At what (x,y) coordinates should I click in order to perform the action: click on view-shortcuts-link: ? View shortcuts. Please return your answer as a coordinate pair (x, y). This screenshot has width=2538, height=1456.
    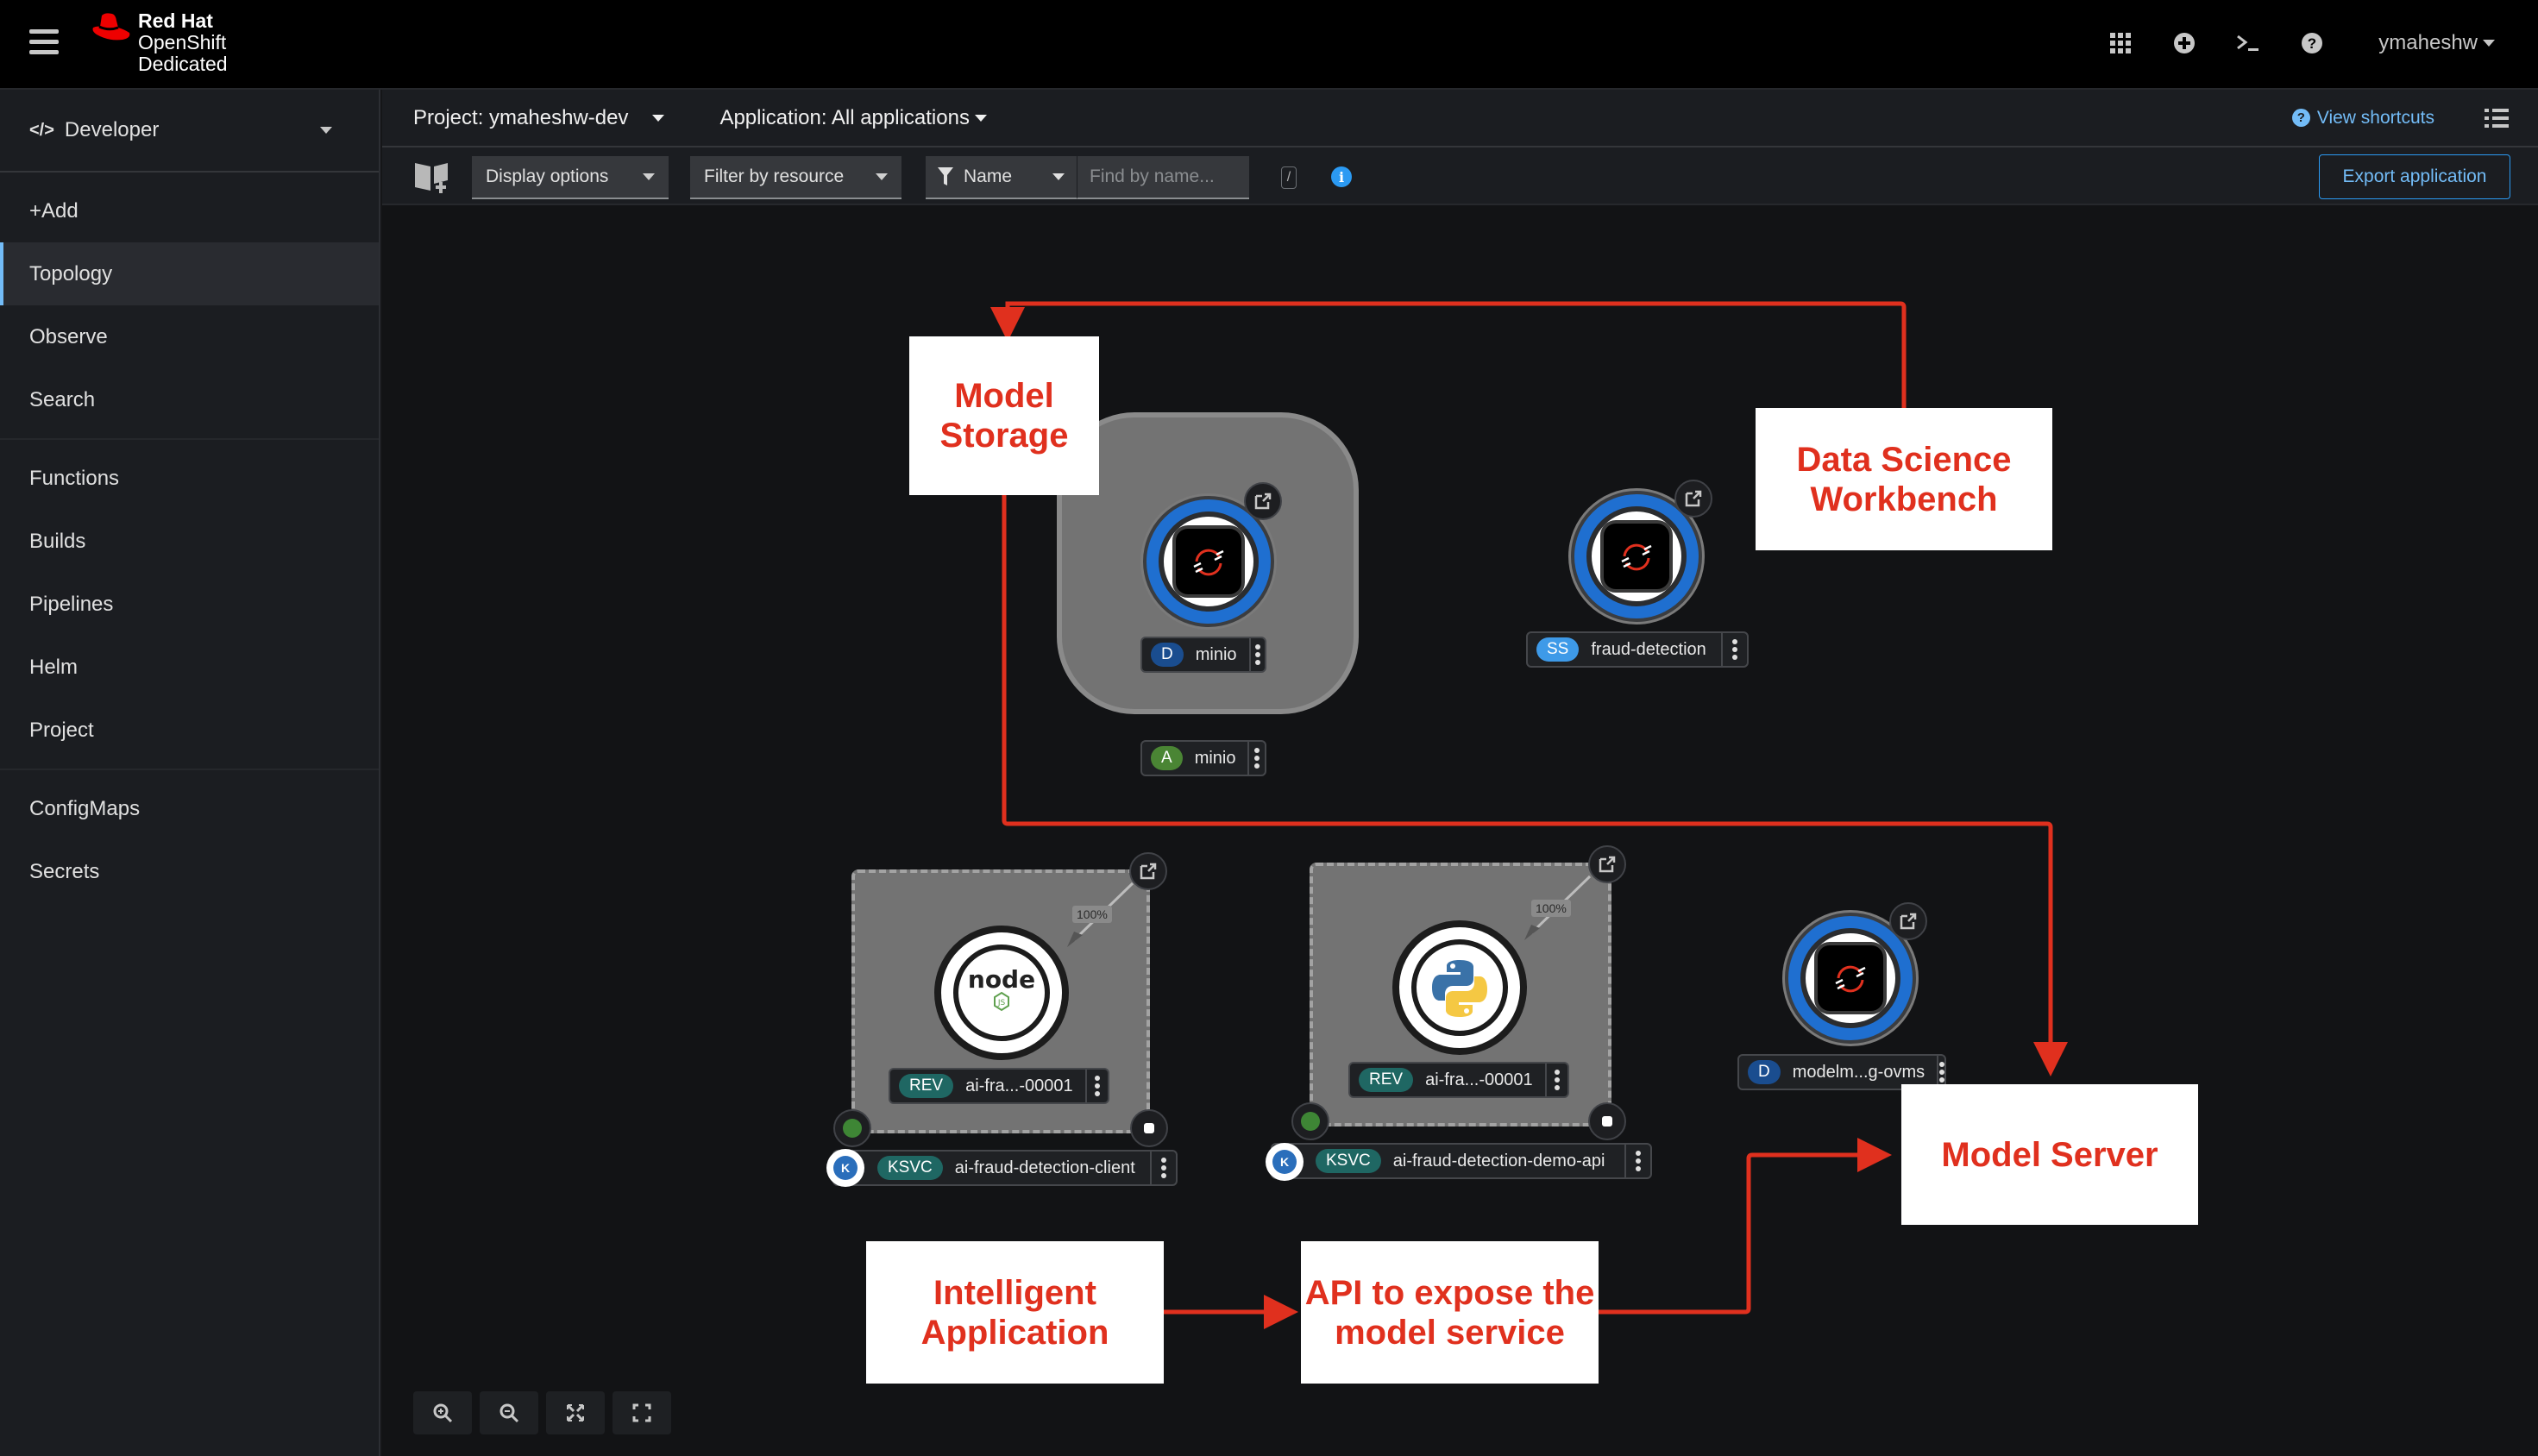
    Looking at the image, I should click on (2362, 119).